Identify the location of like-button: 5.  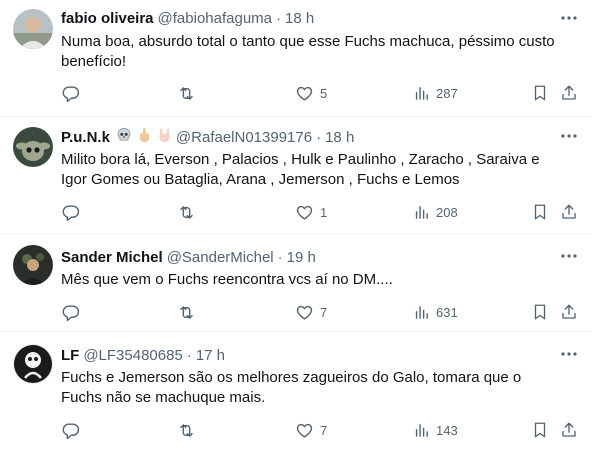
(311, 93).